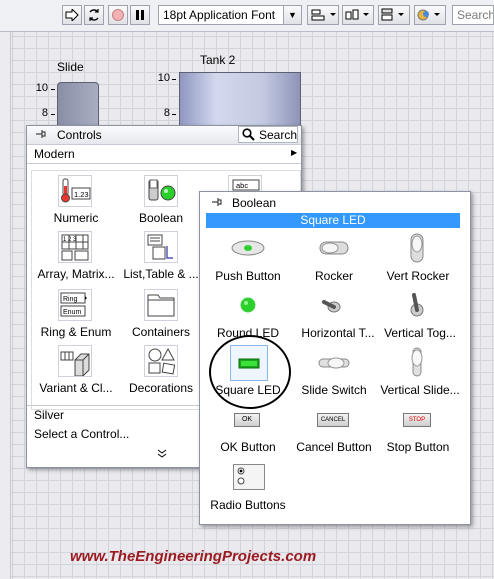  What do you see at coordinates (118, 15) in the screenshot?
I see `abort-icon` at bounding box center [118, 15].